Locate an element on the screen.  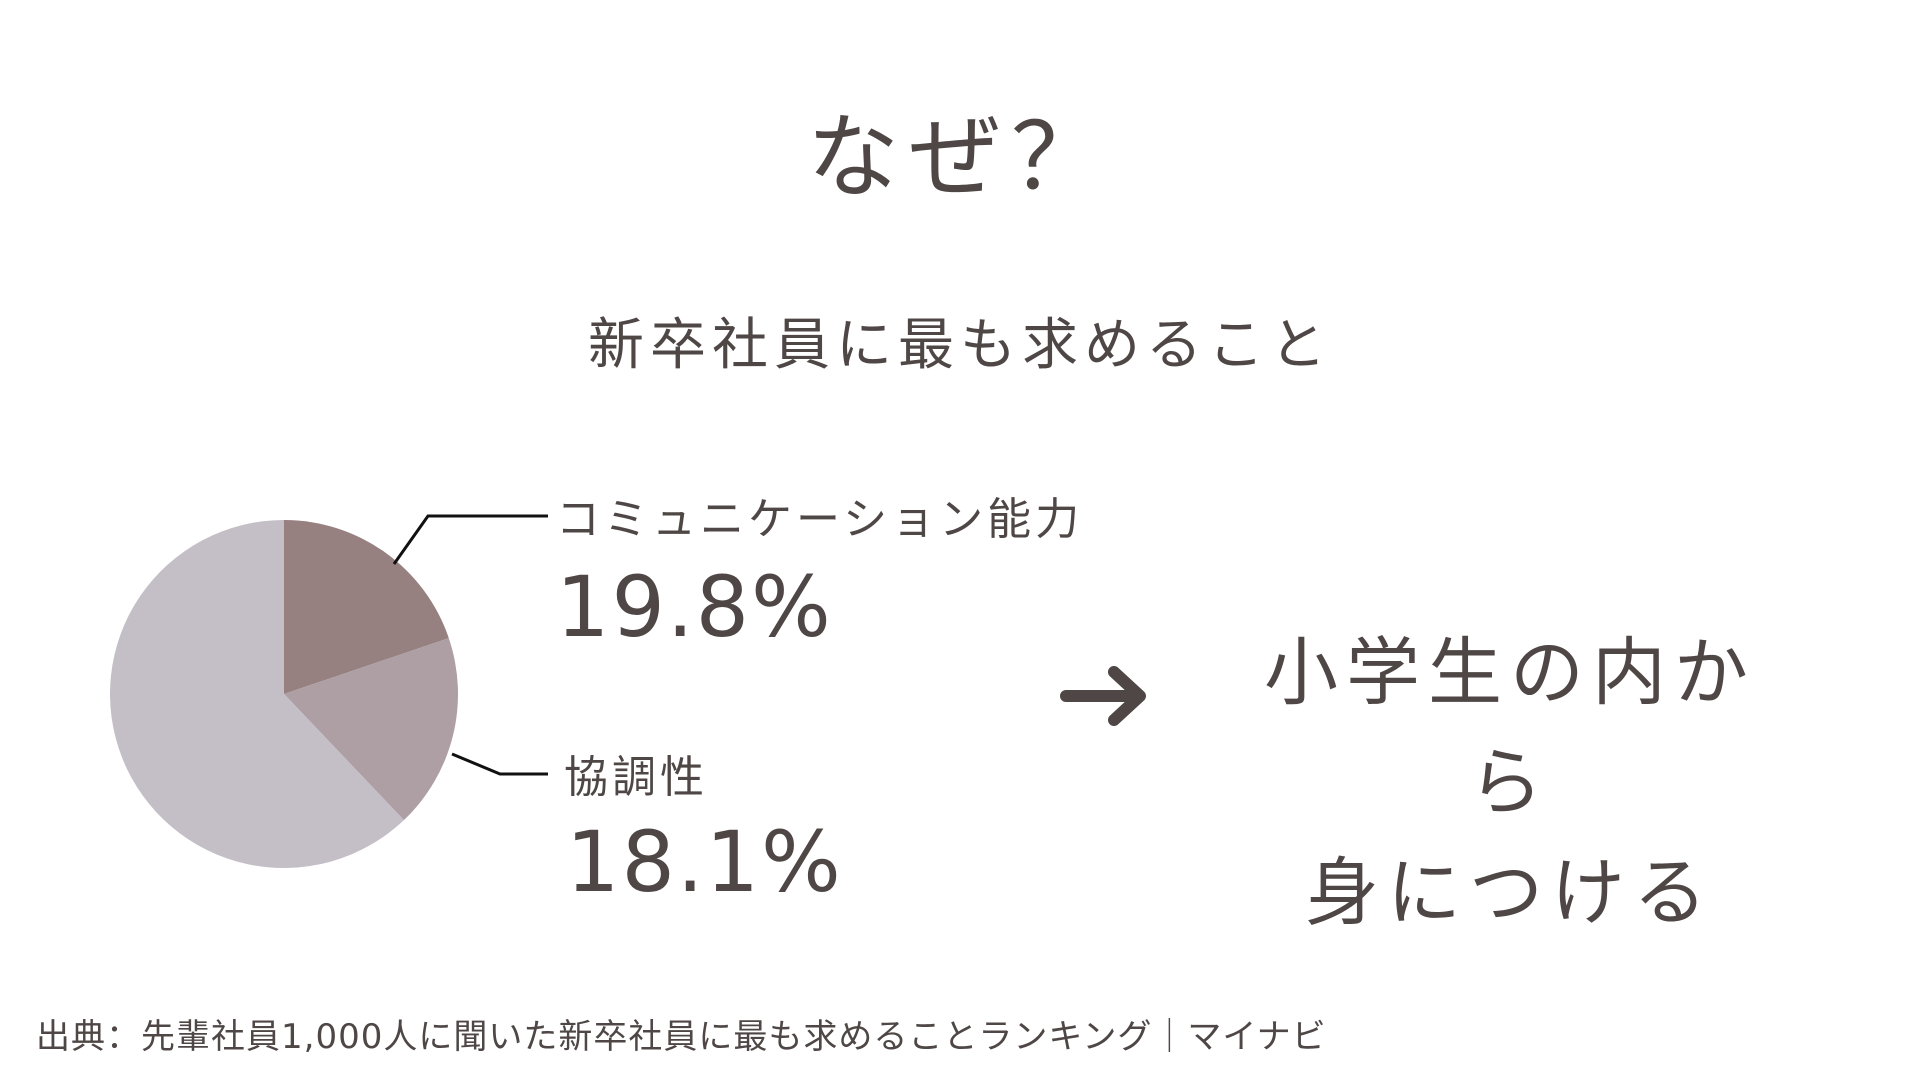
slice-label-communication: コミュニケーション能力 is located at coordinates (820, 519).